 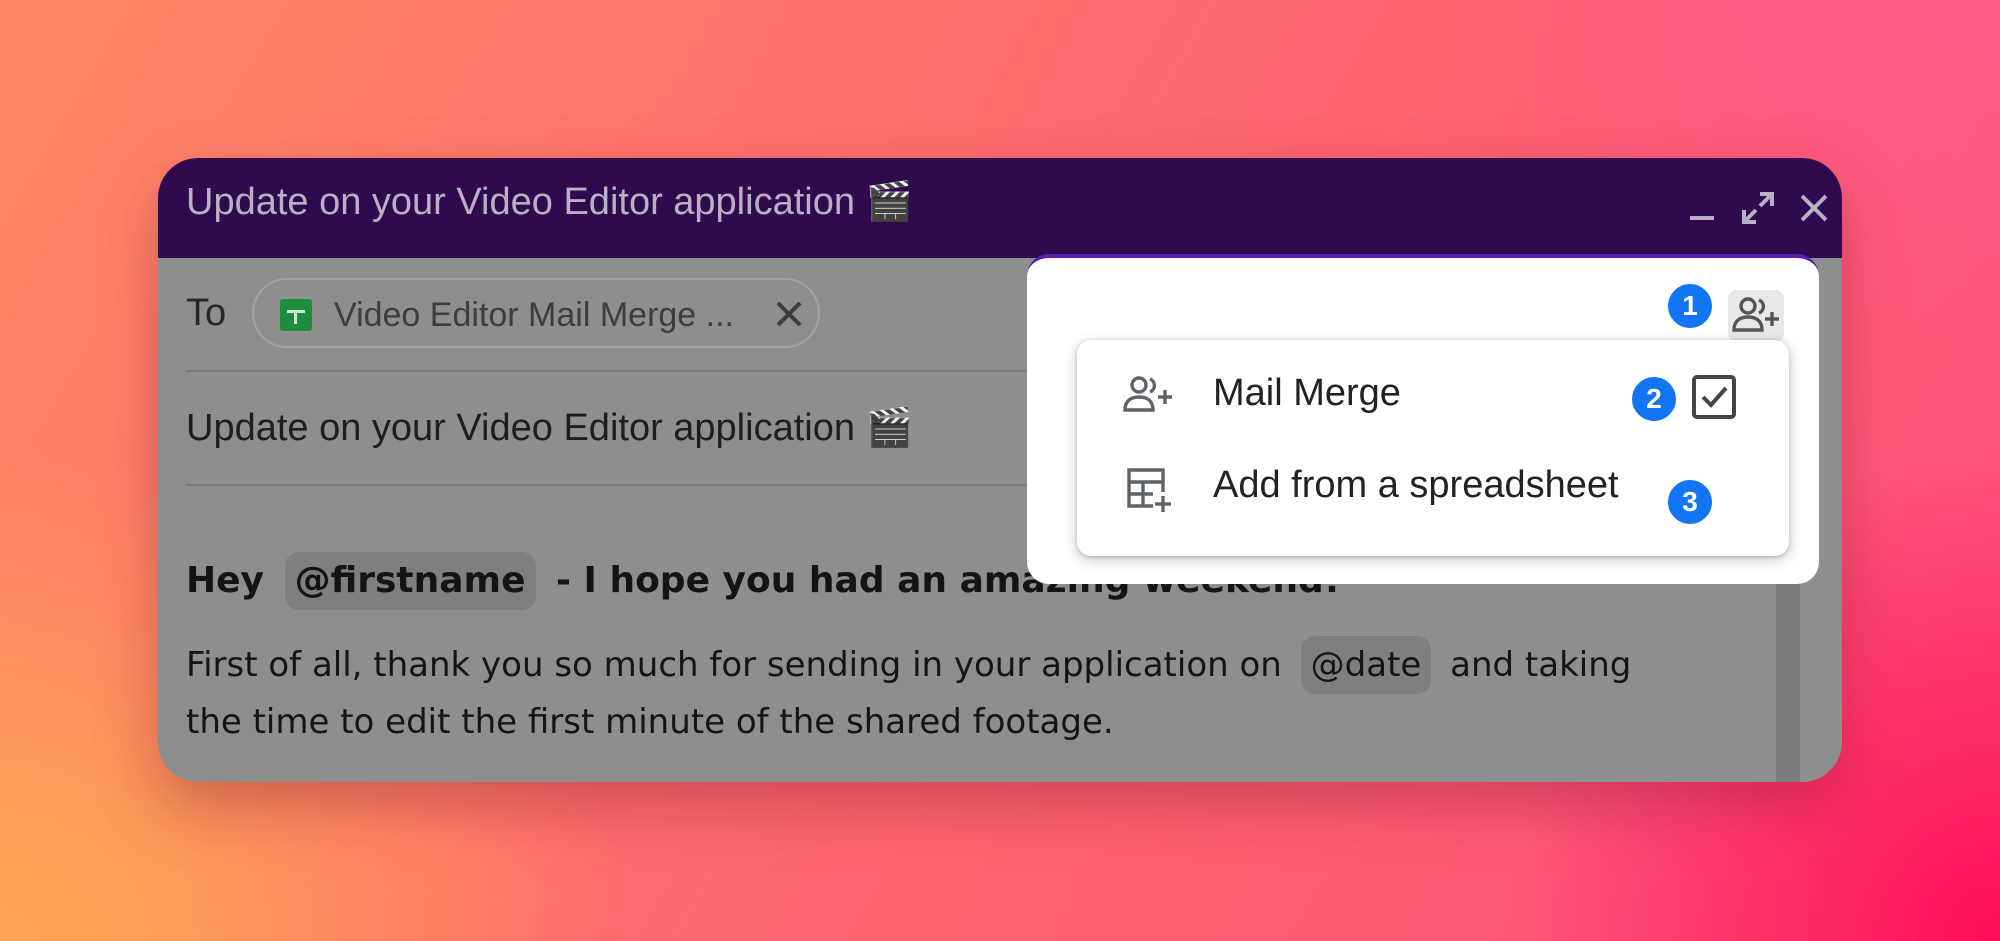 What do you see at coordinates (225, 580) in the screenshot?
I see `greeting-start: Hey` at bounding box center [225, 580].